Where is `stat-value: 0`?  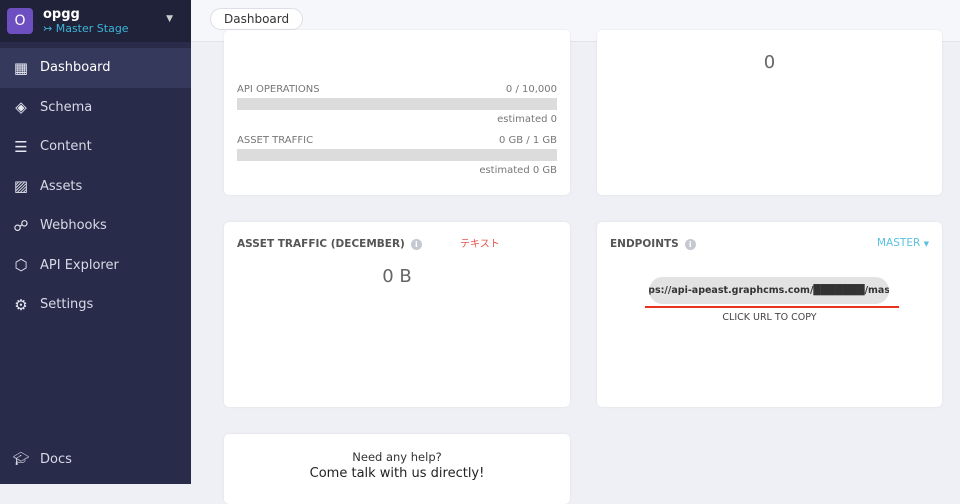 stat-value: 0 is located at coordinates (769, 62).